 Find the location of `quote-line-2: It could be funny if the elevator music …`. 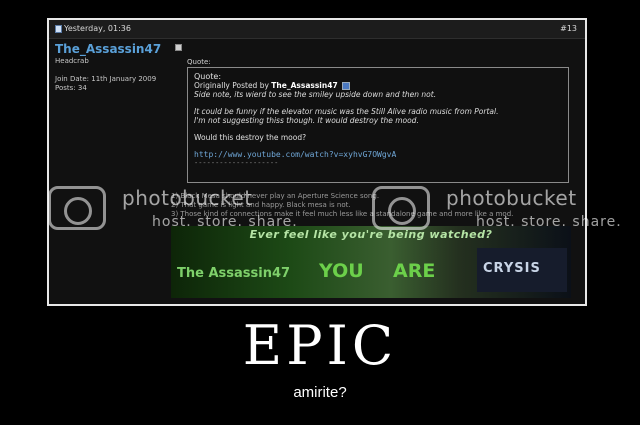

quote-line-2: It could be funny if the elevator music … is located at coordinates (346, 111).